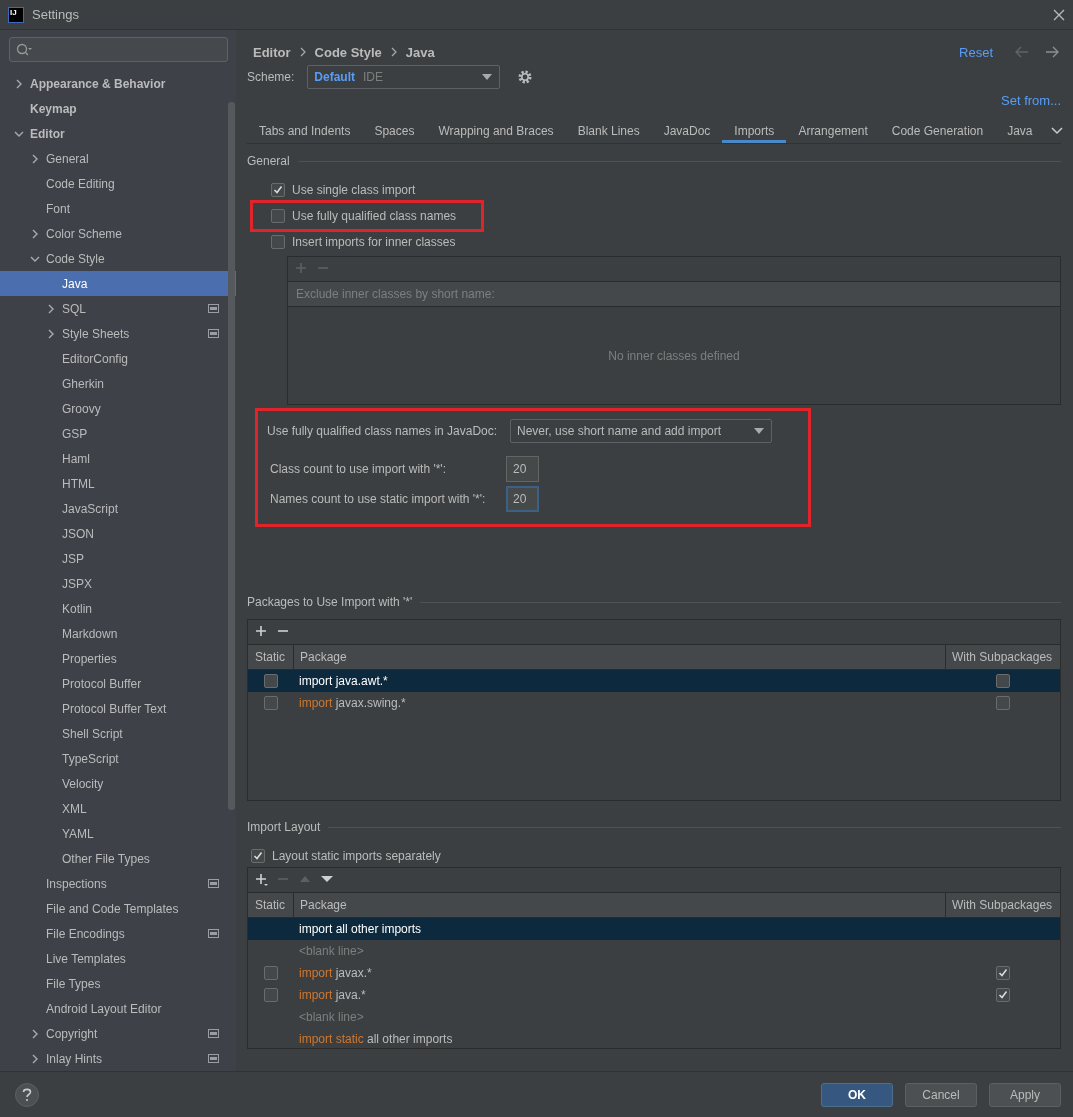 The image size is (1073, 1117). What do you see at coordinates (305, 130) in the screenshot?
I see `tab: Tabs and Indents` at bounding box center [305, 130].